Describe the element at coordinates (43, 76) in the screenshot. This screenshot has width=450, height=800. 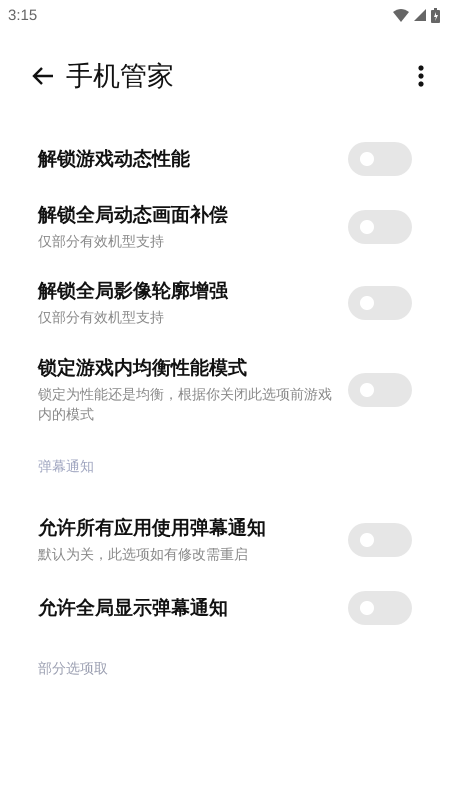
I see `back-icon` at that location.